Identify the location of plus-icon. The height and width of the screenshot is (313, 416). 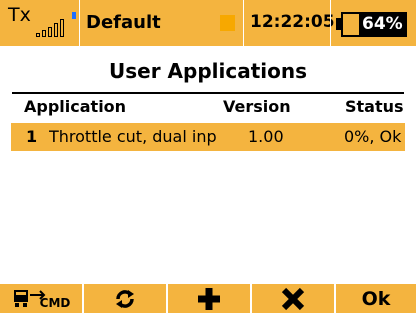
(209, 298).